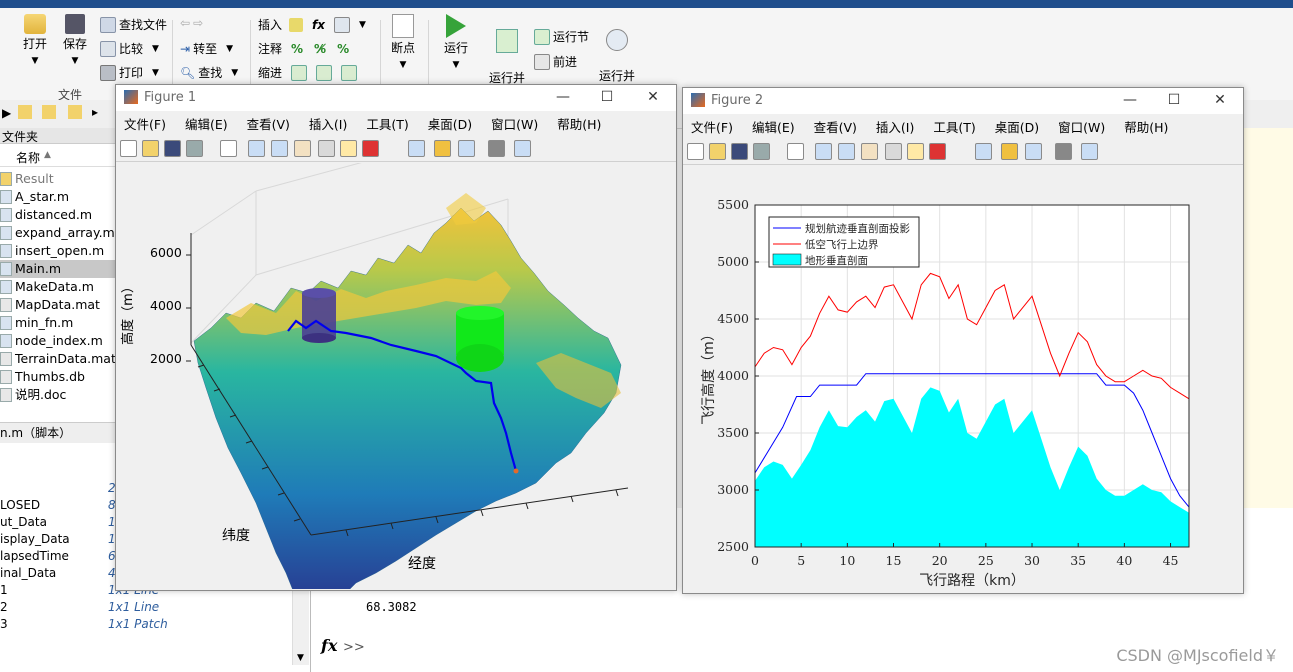 Image resolution: width=1293 pixels, height=672 pixels. What do you see at coordinates (1171, 560) in the screenshot?
I see `x-tick-label: 45` at bounding box center [1171, 560].